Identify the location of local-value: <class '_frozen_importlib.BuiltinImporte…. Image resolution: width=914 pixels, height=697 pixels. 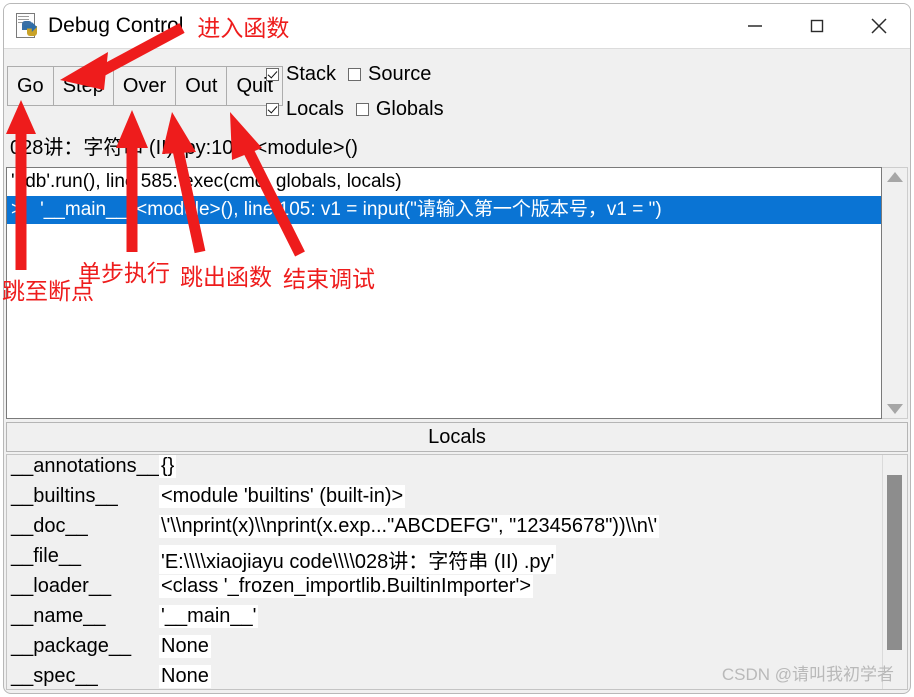
(346, 586).